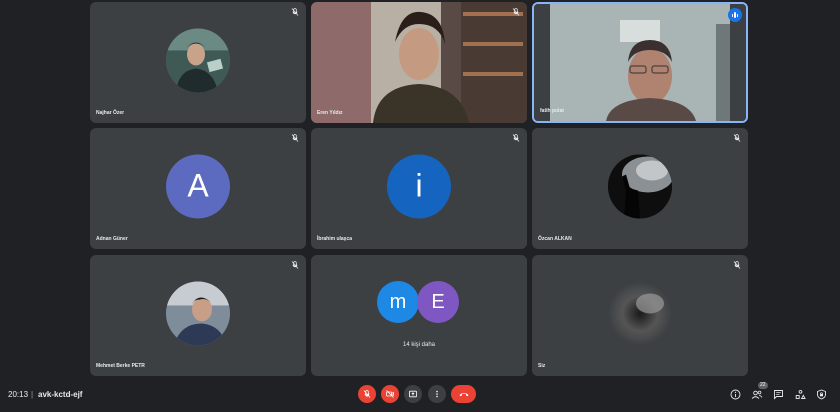 This screenshot has width=840, height=412. I want to click on avatar-photo-blurred, so click(640, 312).